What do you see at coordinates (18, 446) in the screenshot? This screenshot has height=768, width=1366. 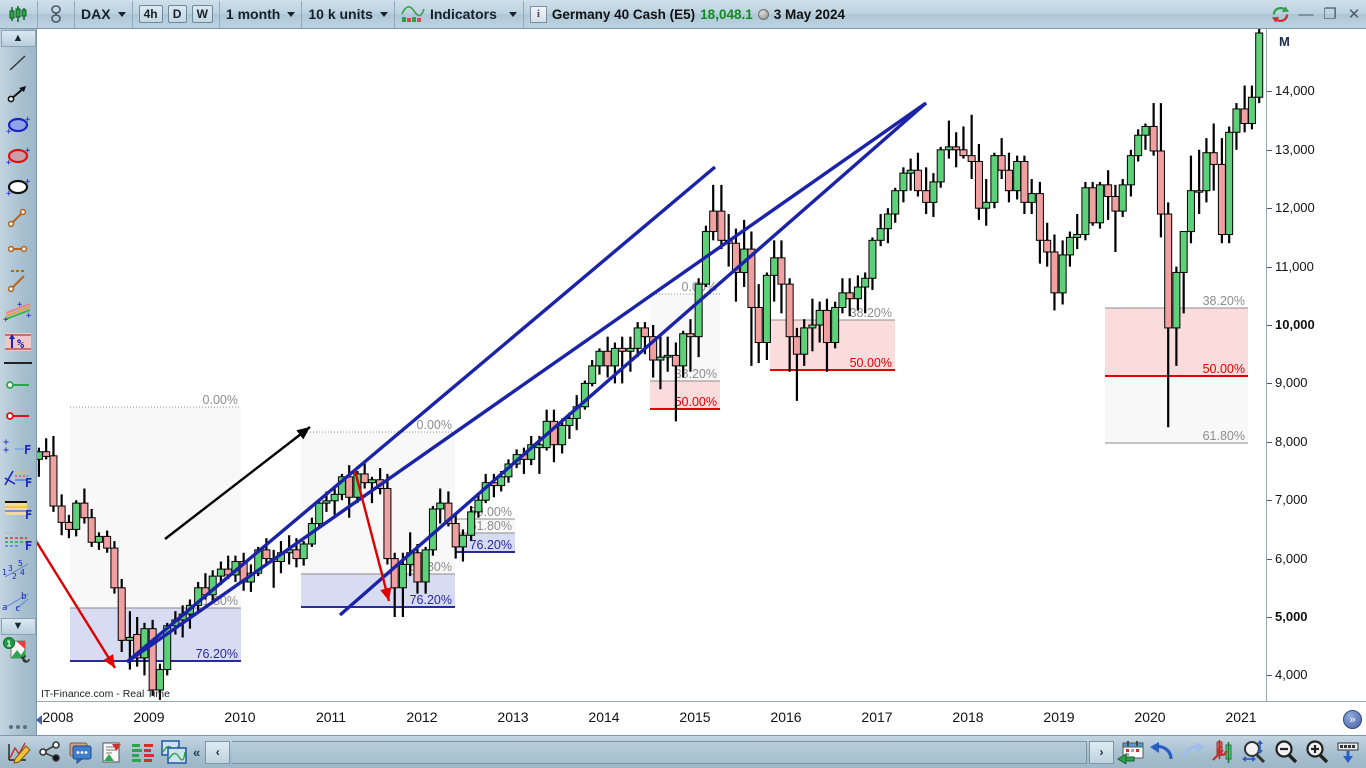 I see `tool-fibonacci-points: + + F` at bounding box center [18, 446].